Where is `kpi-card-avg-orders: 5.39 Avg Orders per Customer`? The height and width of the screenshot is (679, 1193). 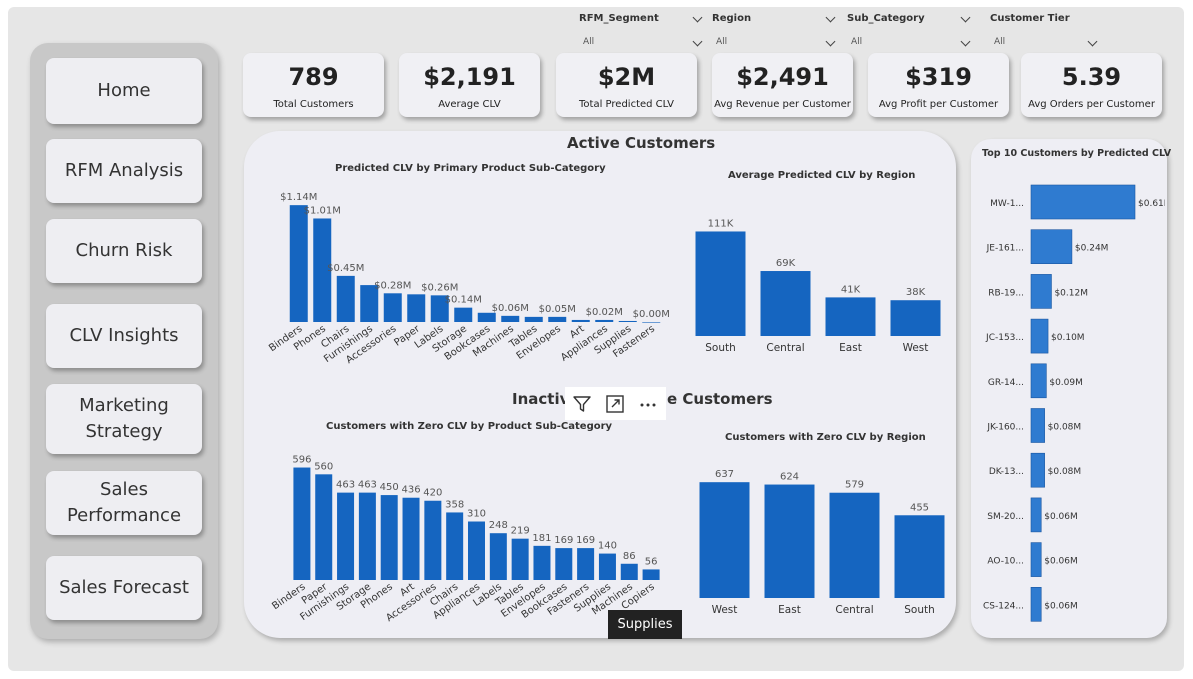
kpi-card-avg-orders: 5.39 Avg Orders per Customer is located at coordinates (1091, 85).